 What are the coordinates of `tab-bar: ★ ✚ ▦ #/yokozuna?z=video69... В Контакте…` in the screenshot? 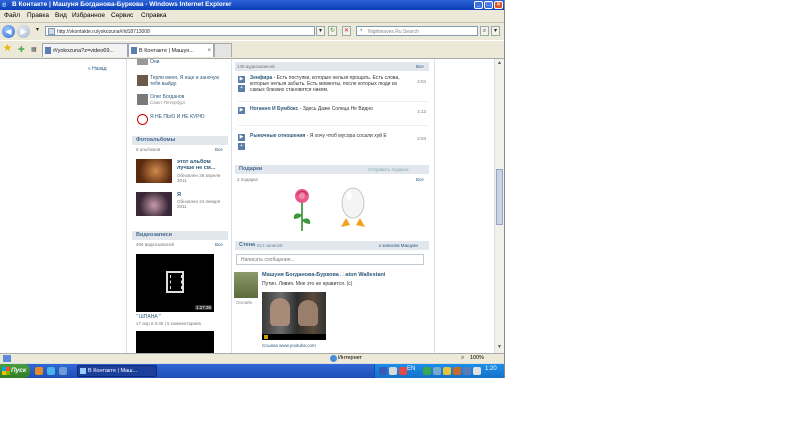 It's located at (252, 50).